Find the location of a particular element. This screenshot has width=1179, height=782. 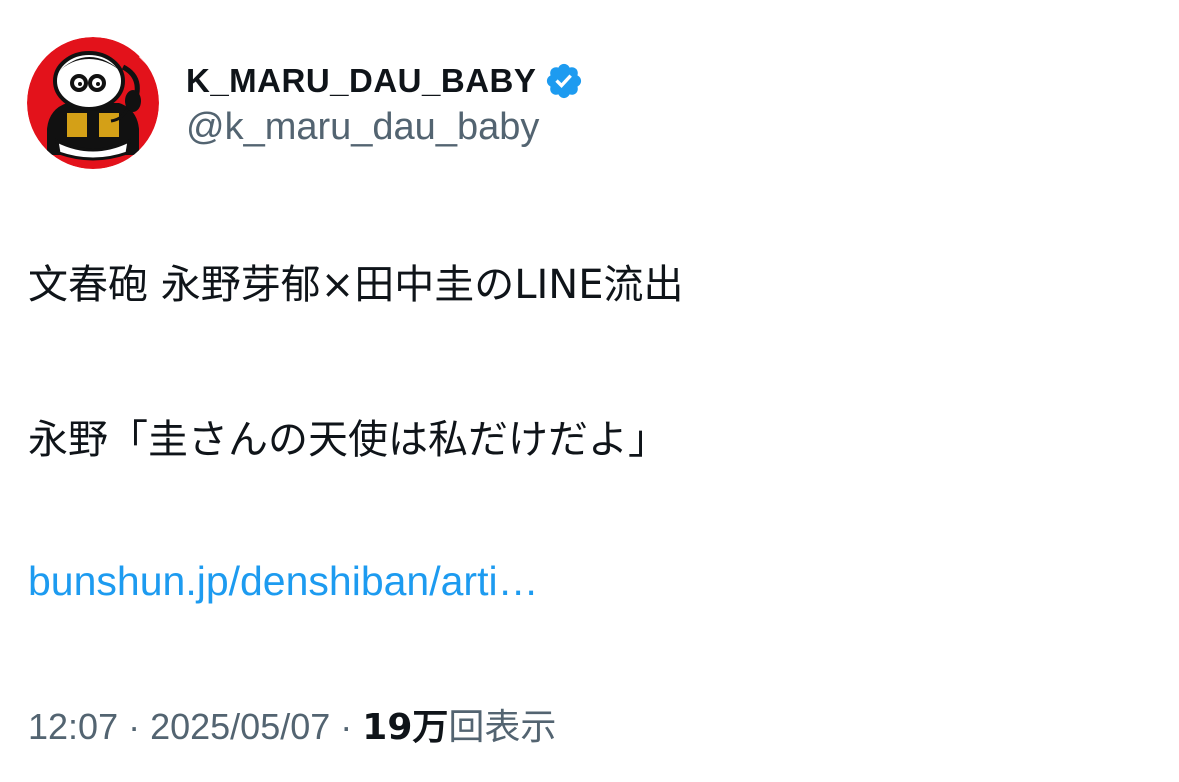

tweet-text-line-1: 文春砲 永野芽郁×田中圭のLINE流出 is located at coordinates (356, 285).